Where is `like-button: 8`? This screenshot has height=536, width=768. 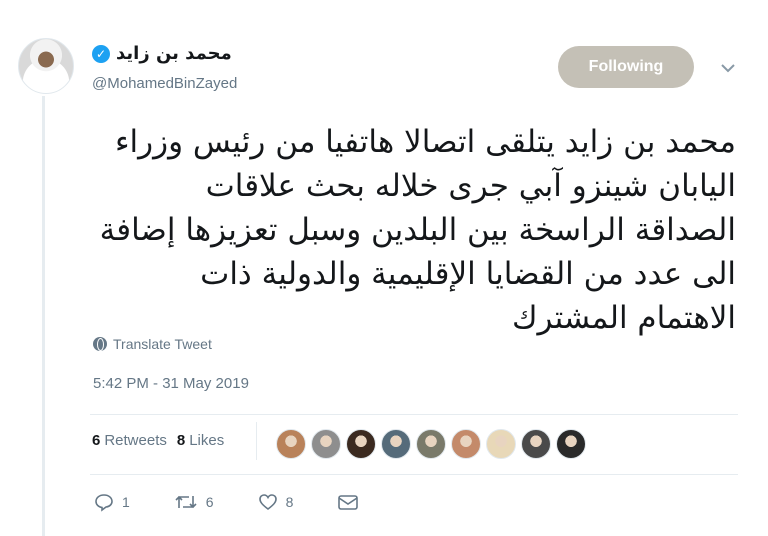 like-button: 8 is located at coordinates (276, 502).